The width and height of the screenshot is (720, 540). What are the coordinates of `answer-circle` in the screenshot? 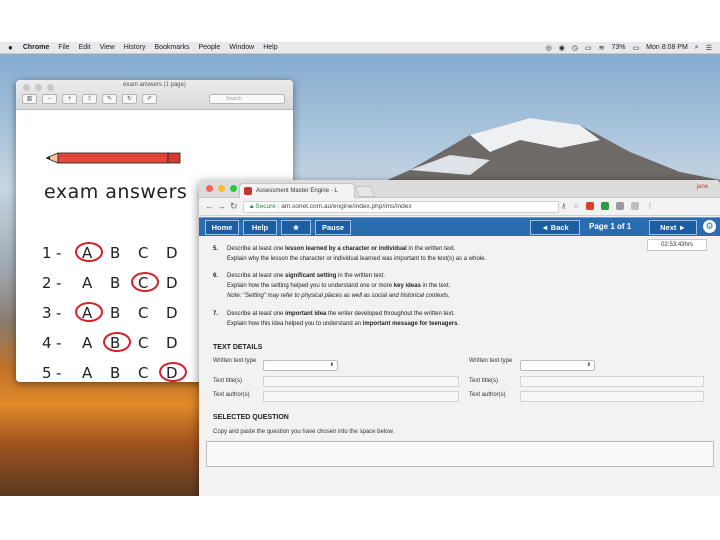 It's located at (173, 372).